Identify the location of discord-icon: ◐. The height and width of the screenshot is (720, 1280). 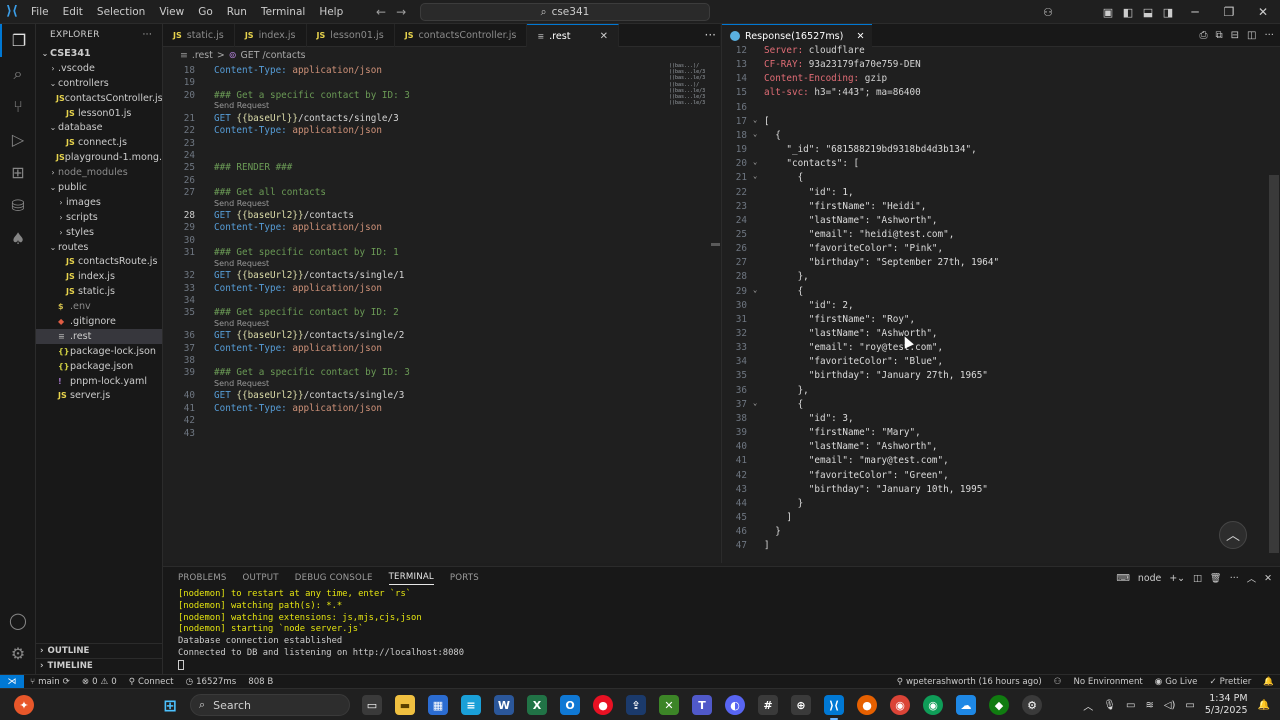
(735, 705).